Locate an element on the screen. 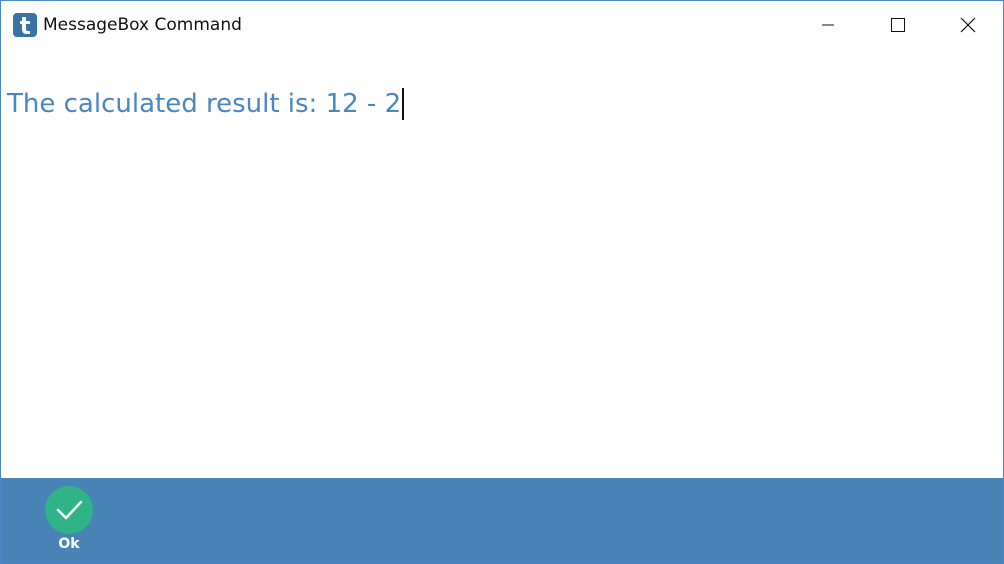 The height and width of the screenshot is (564, 1004). window-title: MessageBox Command is located at coordinates (142, 25).